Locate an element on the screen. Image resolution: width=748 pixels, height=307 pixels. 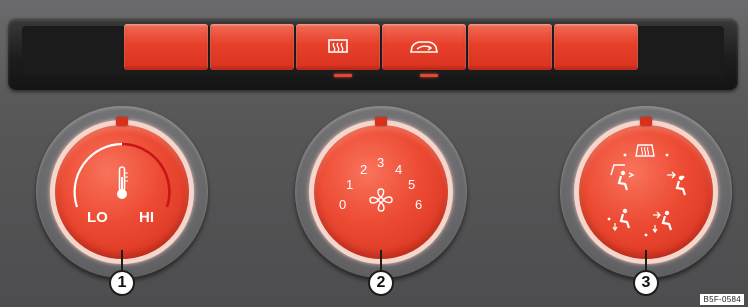
upper-body-vent-icon is located at coordinates (677, 183).